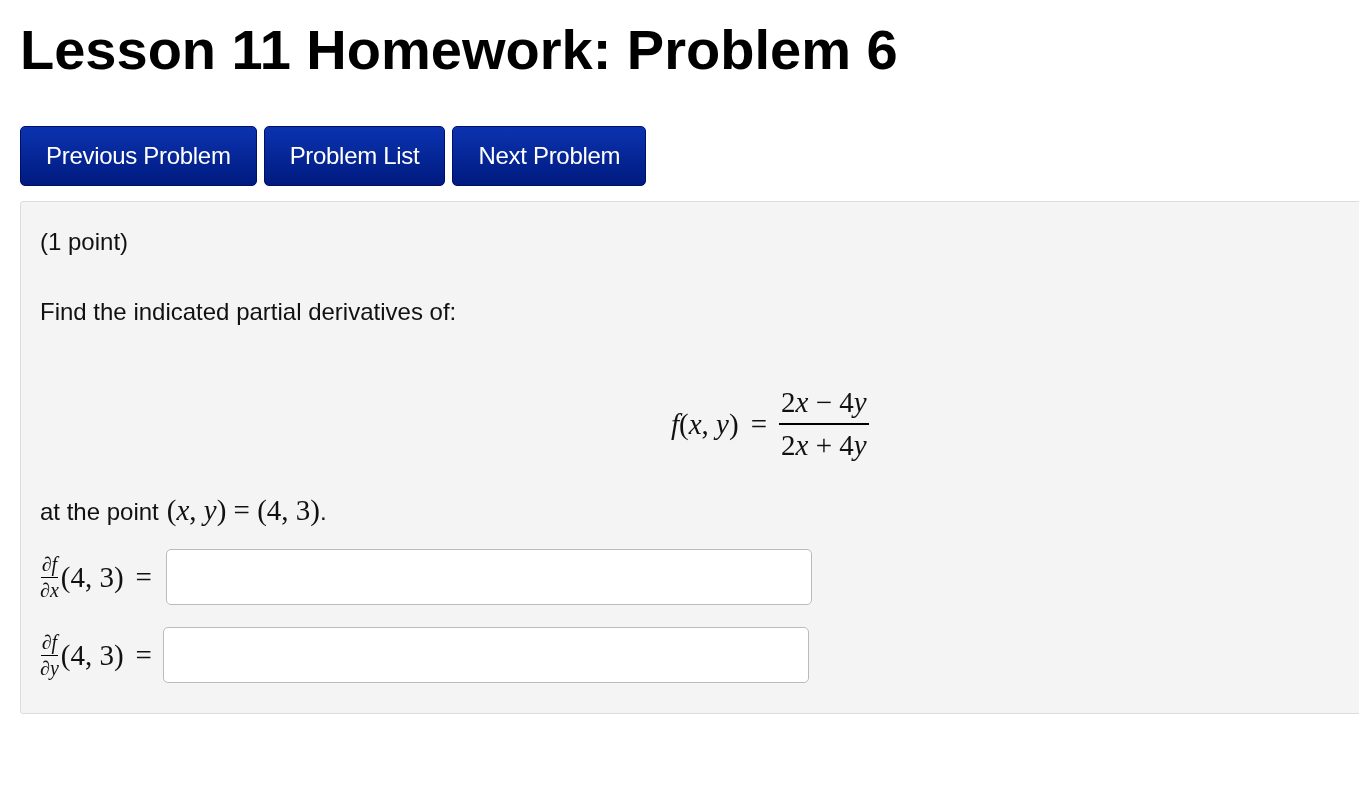 This screenshot has width=1359, height=795. I want to click on partial-derivative: ∂f ∂y, so click(49, 655).